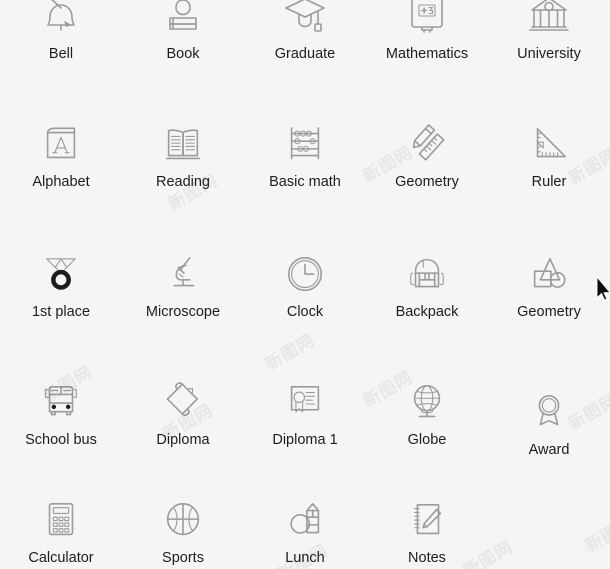 This screenshot has height=569, width=610. I want to click on graduation-cap-icon, so click(305, 20).